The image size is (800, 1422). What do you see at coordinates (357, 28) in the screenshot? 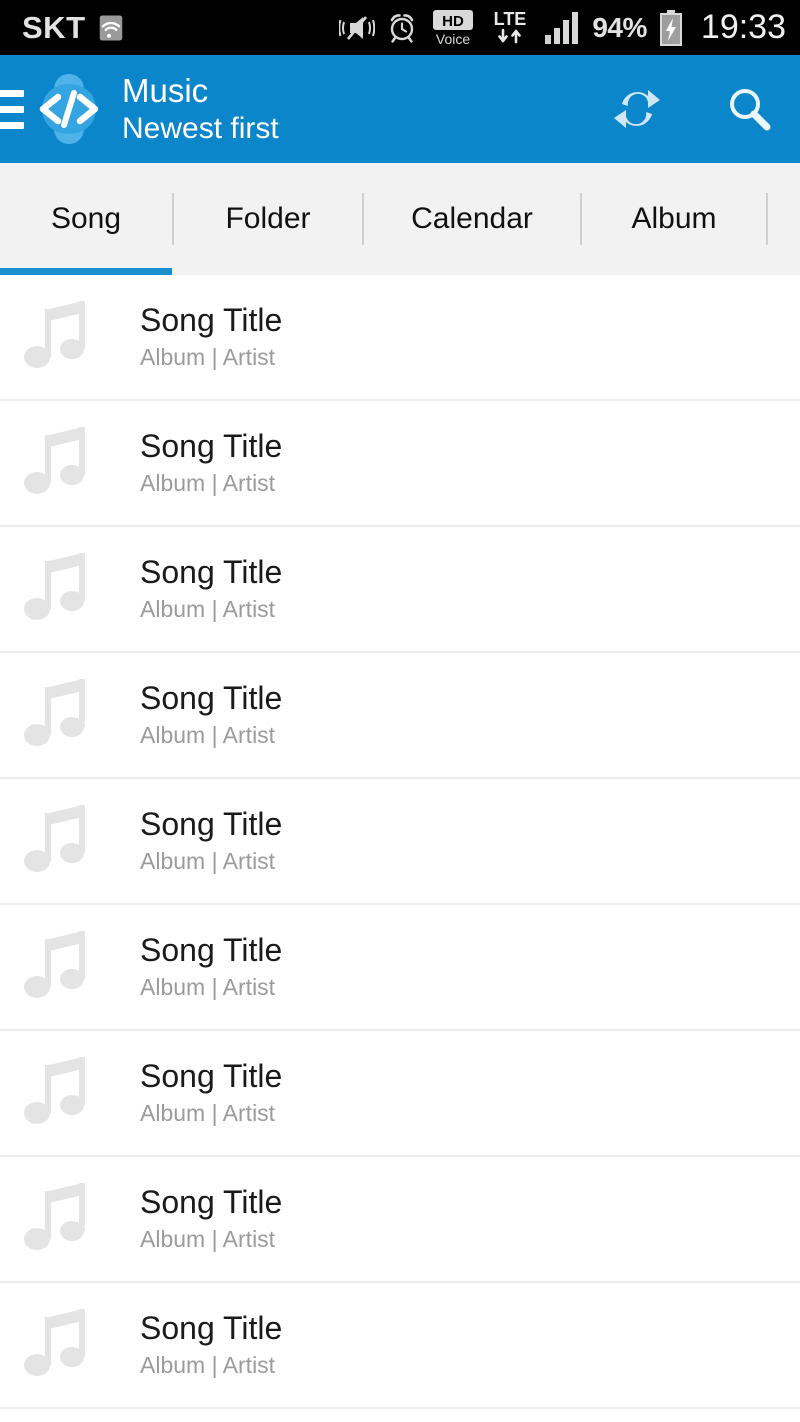
I see `vibrate-mute-icon` at bounding box center [357, 28].